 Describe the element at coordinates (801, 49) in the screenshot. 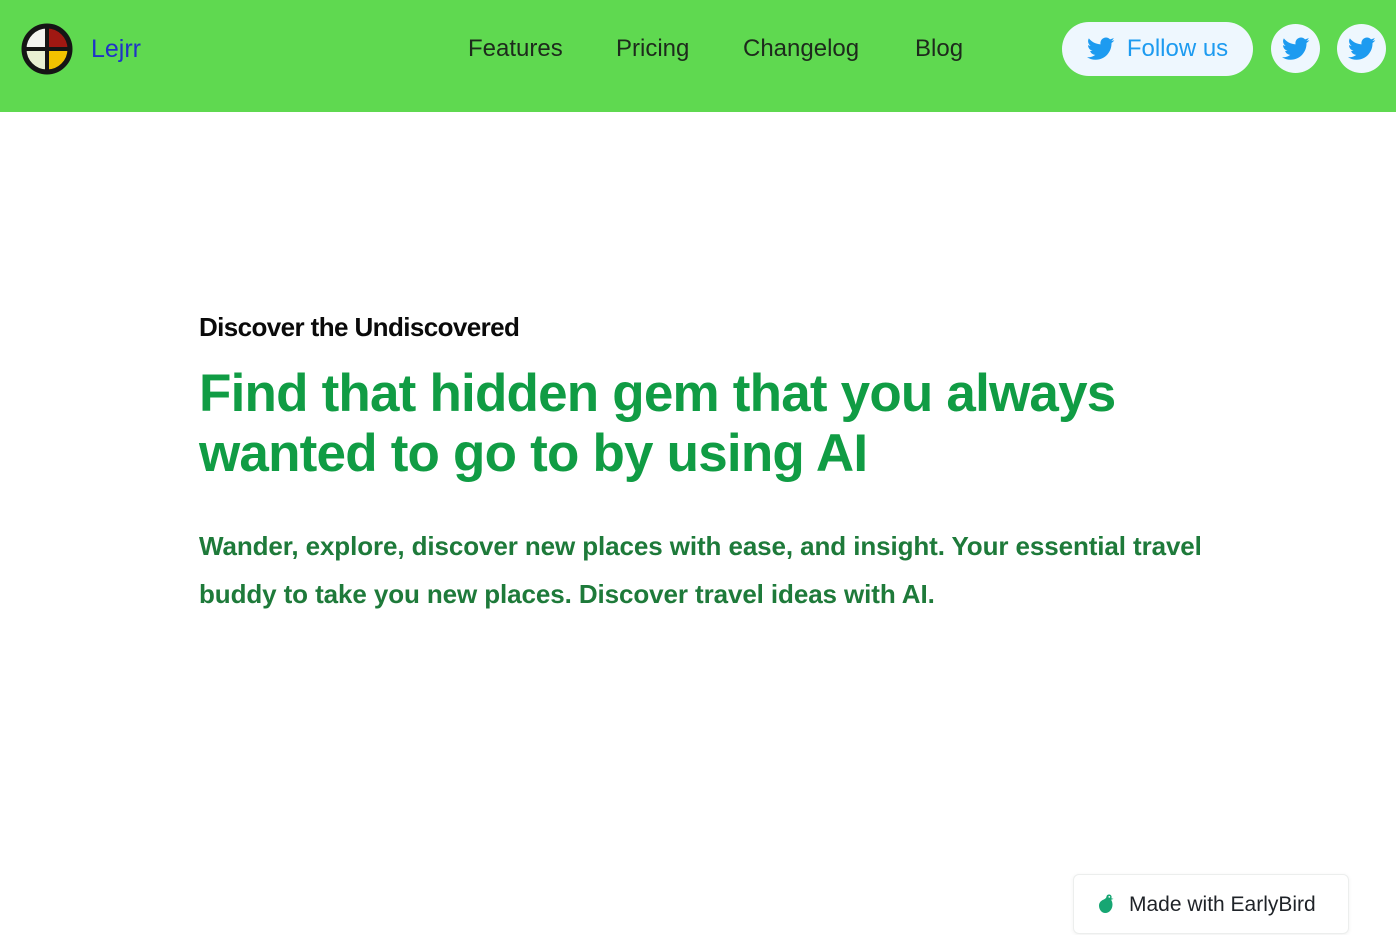

I see `nav-changelog: Changelog` at that location.